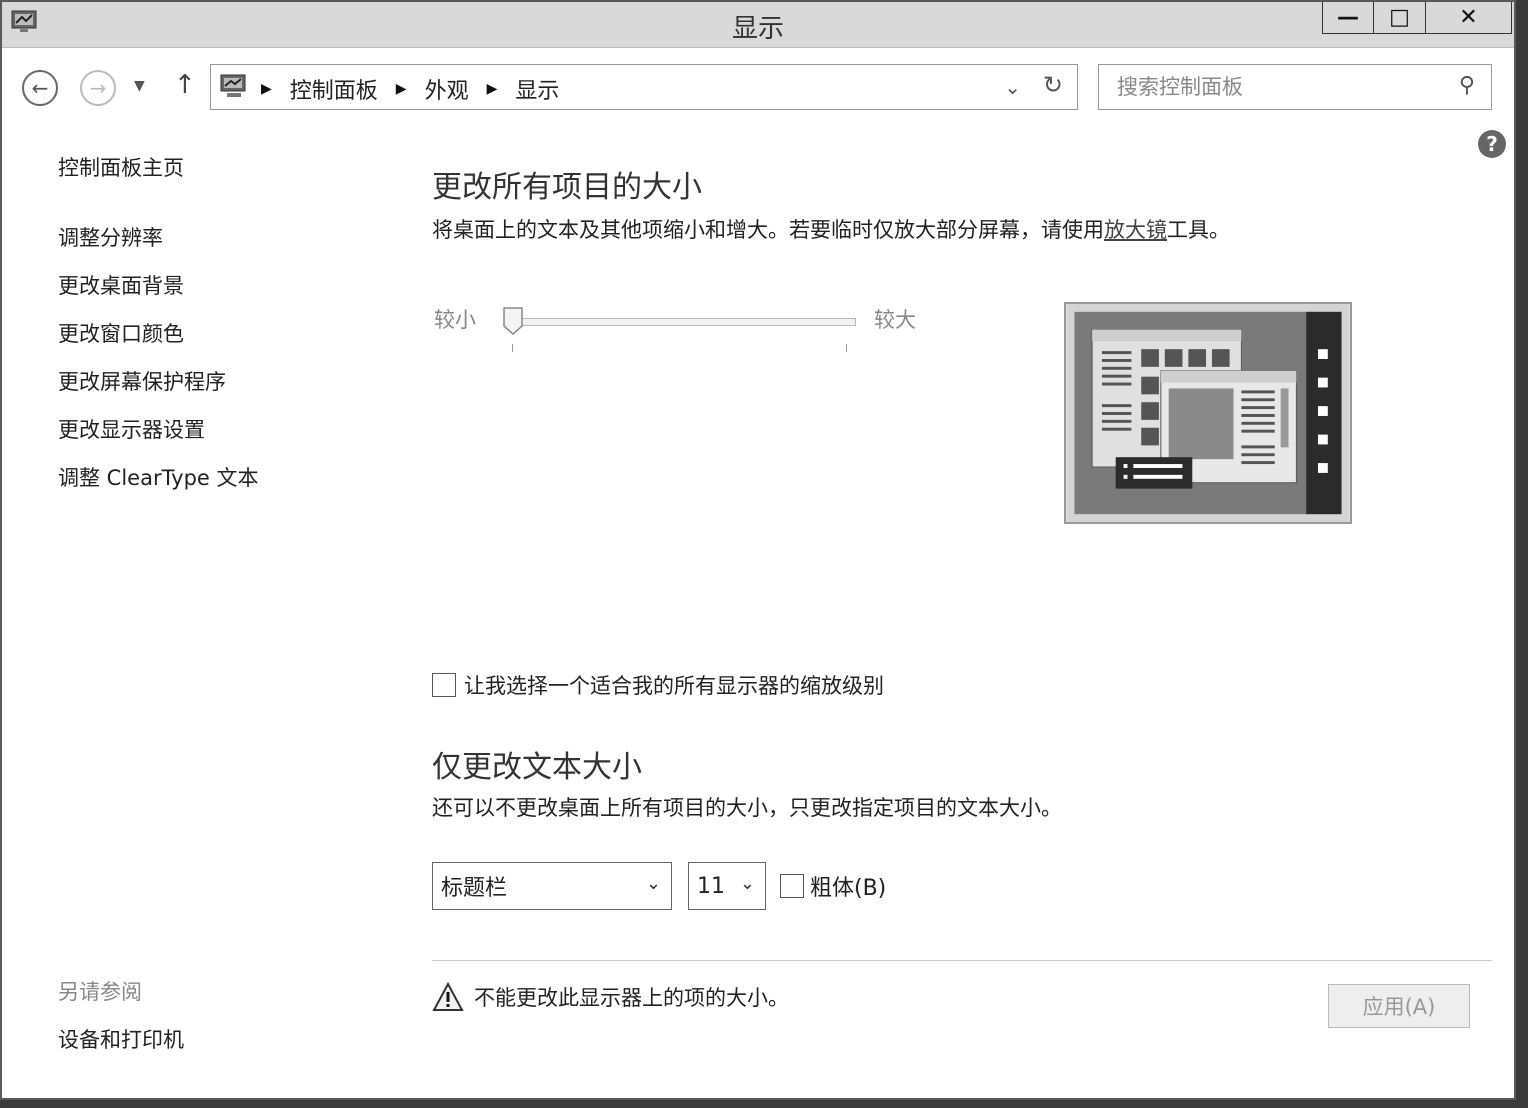 This screenshot has height=1108, width=1528. I want to click on resize-heading: 更改所有项目的大小, so click(567, 187).